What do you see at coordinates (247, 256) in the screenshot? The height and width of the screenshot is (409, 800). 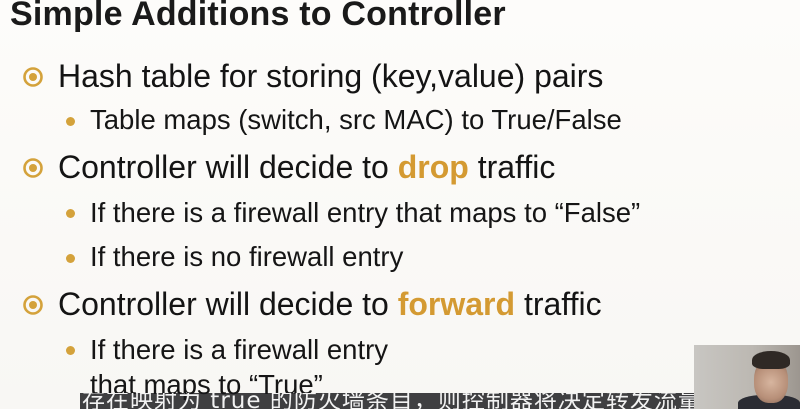 I see `sub-bullet-no-entry: If there is no firewall entry` at bounding box center [247, 256].